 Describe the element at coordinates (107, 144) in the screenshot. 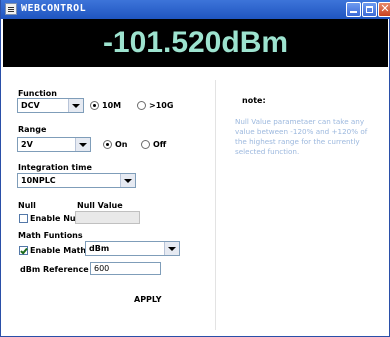

I see `radio-auto-on` at that location.